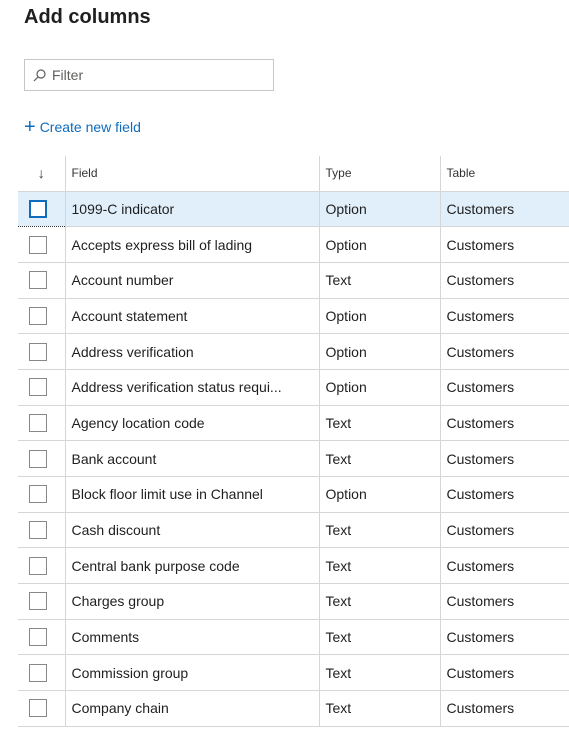 Image resolution: width=569 pixels, height=738 pixels. Describe the element at coordinates (41, 174) in the screenshot. I see `sort-indicator-header: ↓` at that location.